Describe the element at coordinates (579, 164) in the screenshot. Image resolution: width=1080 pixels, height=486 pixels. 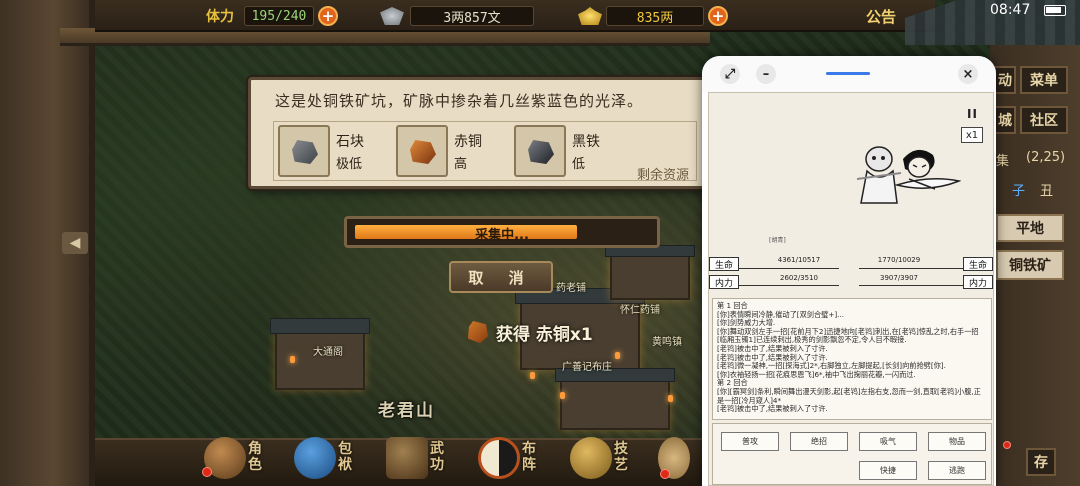
I see `resource-grade: 低` at that location.